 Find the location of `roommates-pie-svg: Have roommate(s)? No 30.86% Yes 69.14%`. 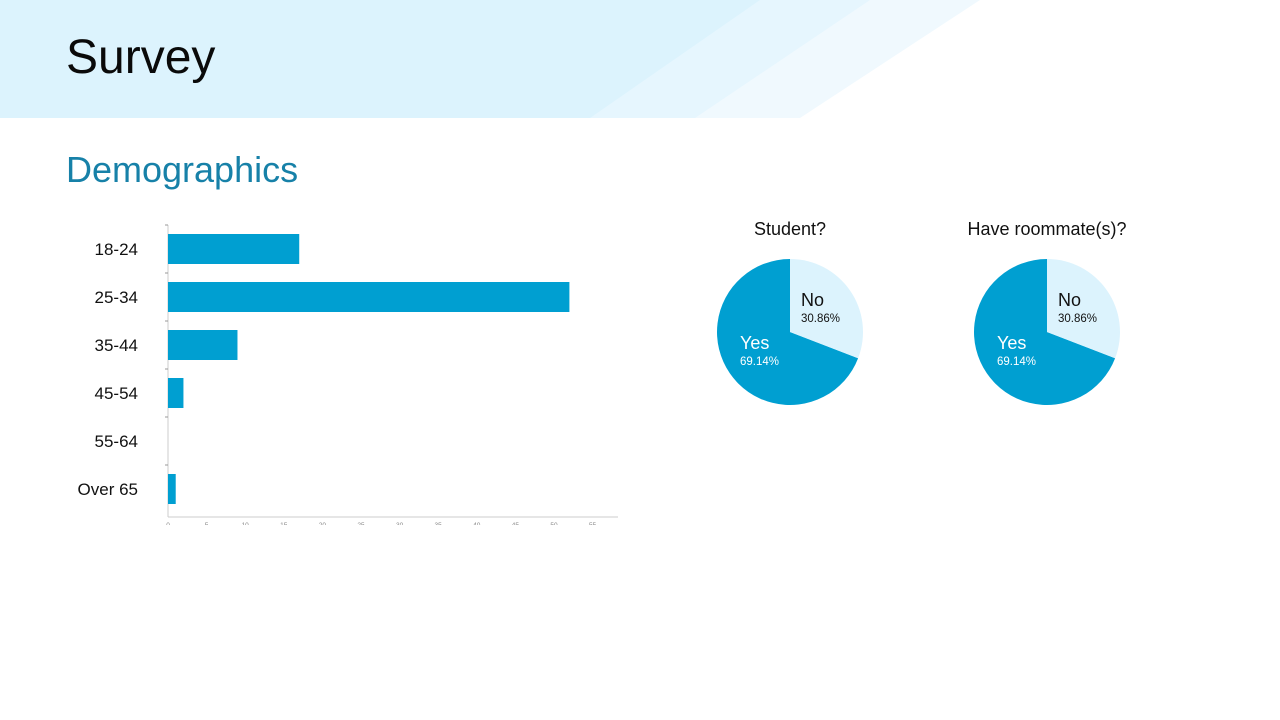

roommates-pie-svg: Have roommate(s)? No 30.86% Yes 69.14% is located at coordinates (1047, 312).